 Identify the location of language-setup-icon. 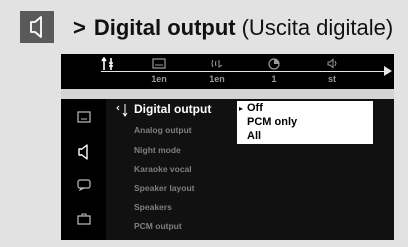
(84, 187).